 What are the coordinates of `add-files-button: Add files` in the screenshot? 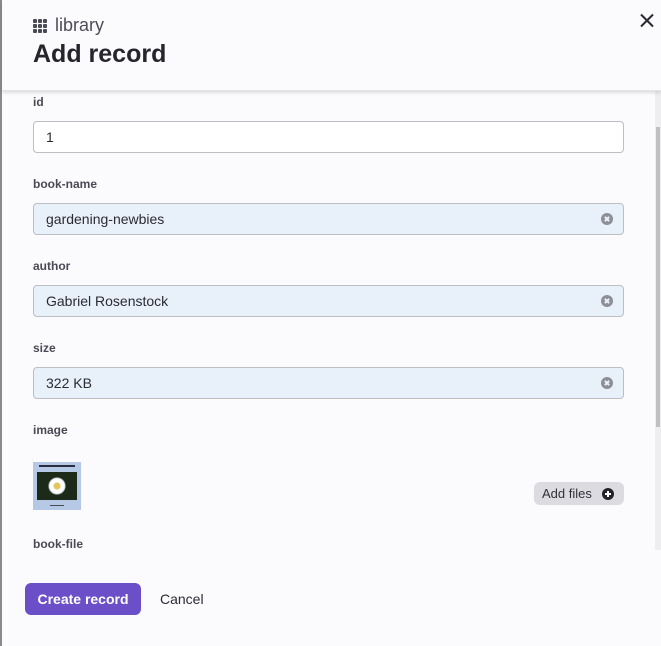 It's located at (579, 493).